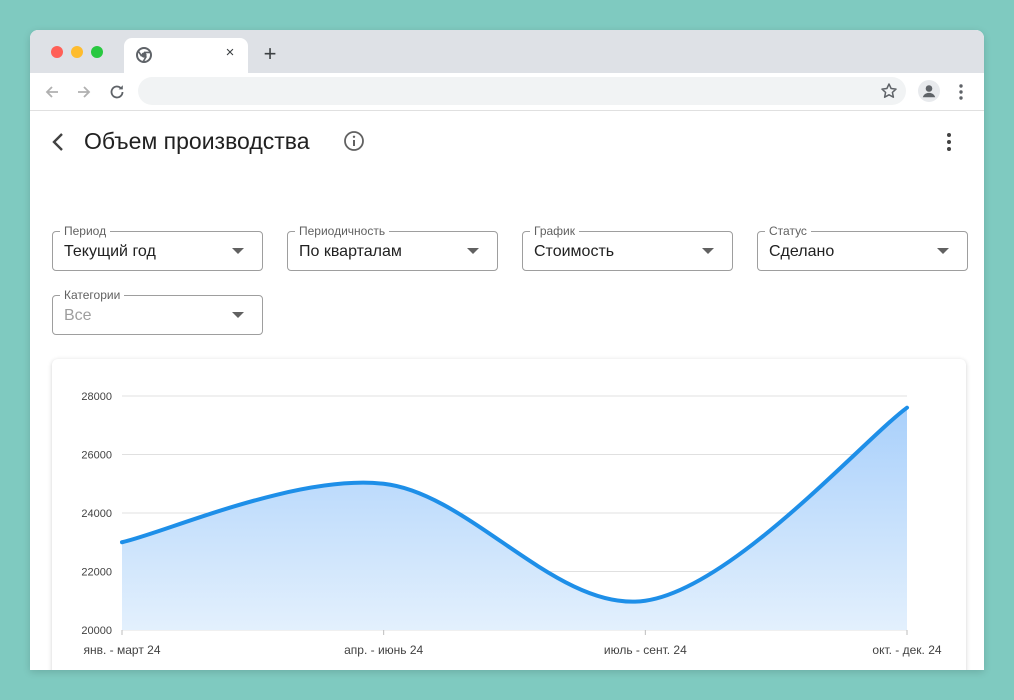 The image size is (1014, 700). I want to click on chart-select-value: Стоимость, so click(574, 251).